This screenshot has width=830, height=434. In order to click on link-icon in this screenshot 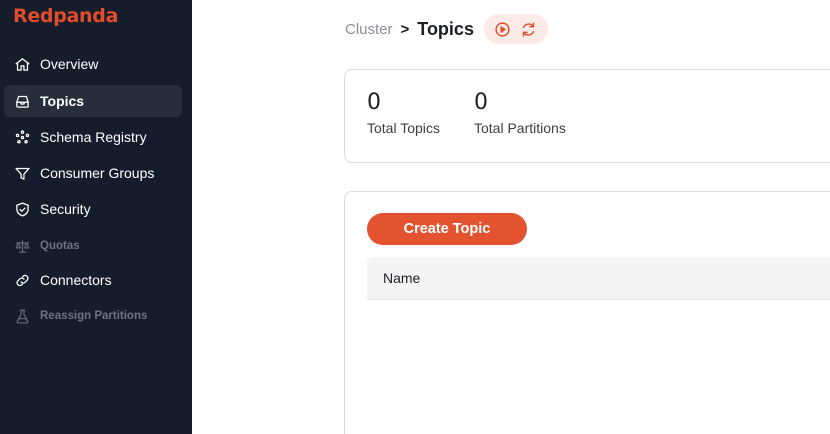, I will do `click(22, 280)`.